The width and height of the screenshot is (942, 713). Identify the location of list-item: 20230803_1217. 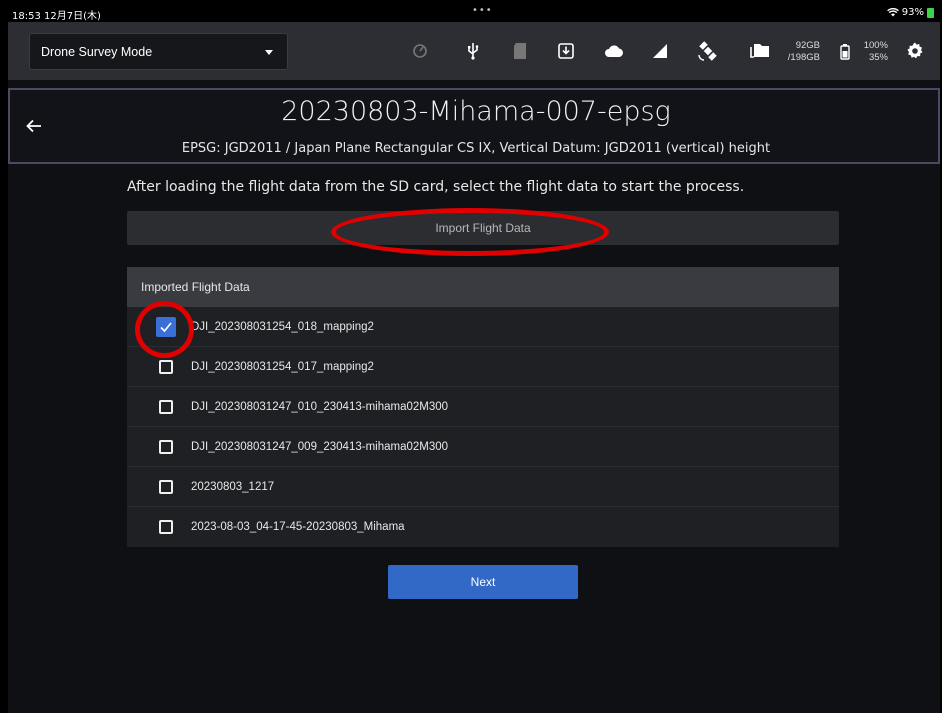
(483, 487).